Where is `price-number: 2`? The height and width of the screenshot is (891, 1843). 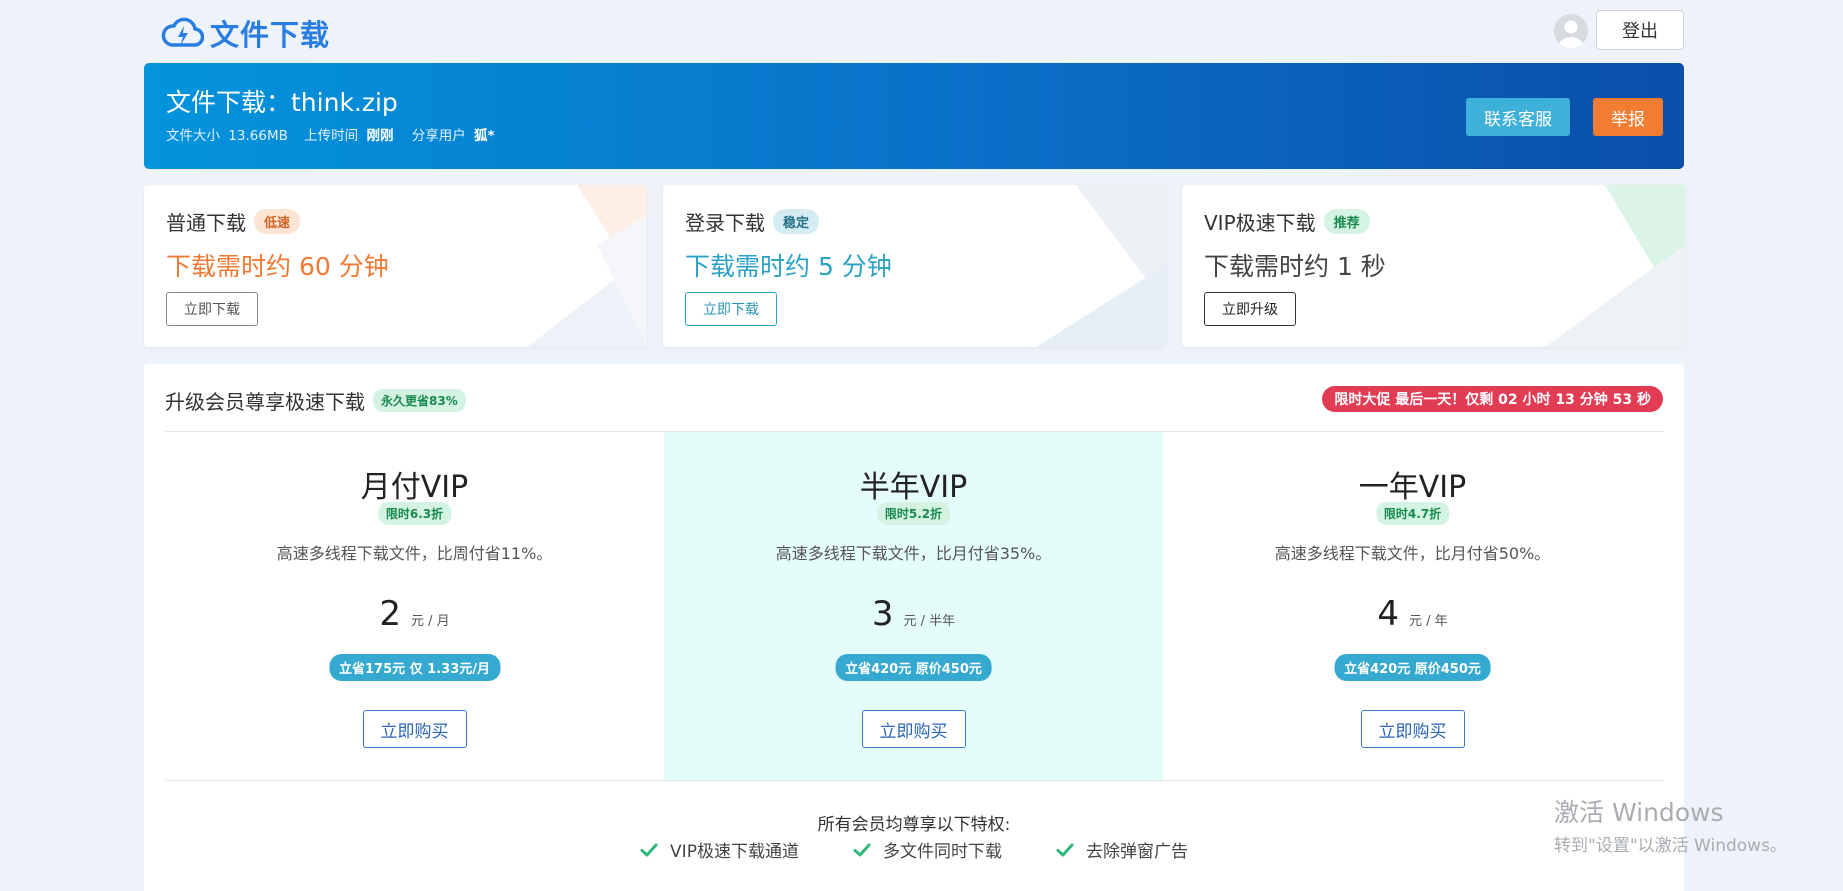
price-number: 2 is located at coordinates (390, 614).